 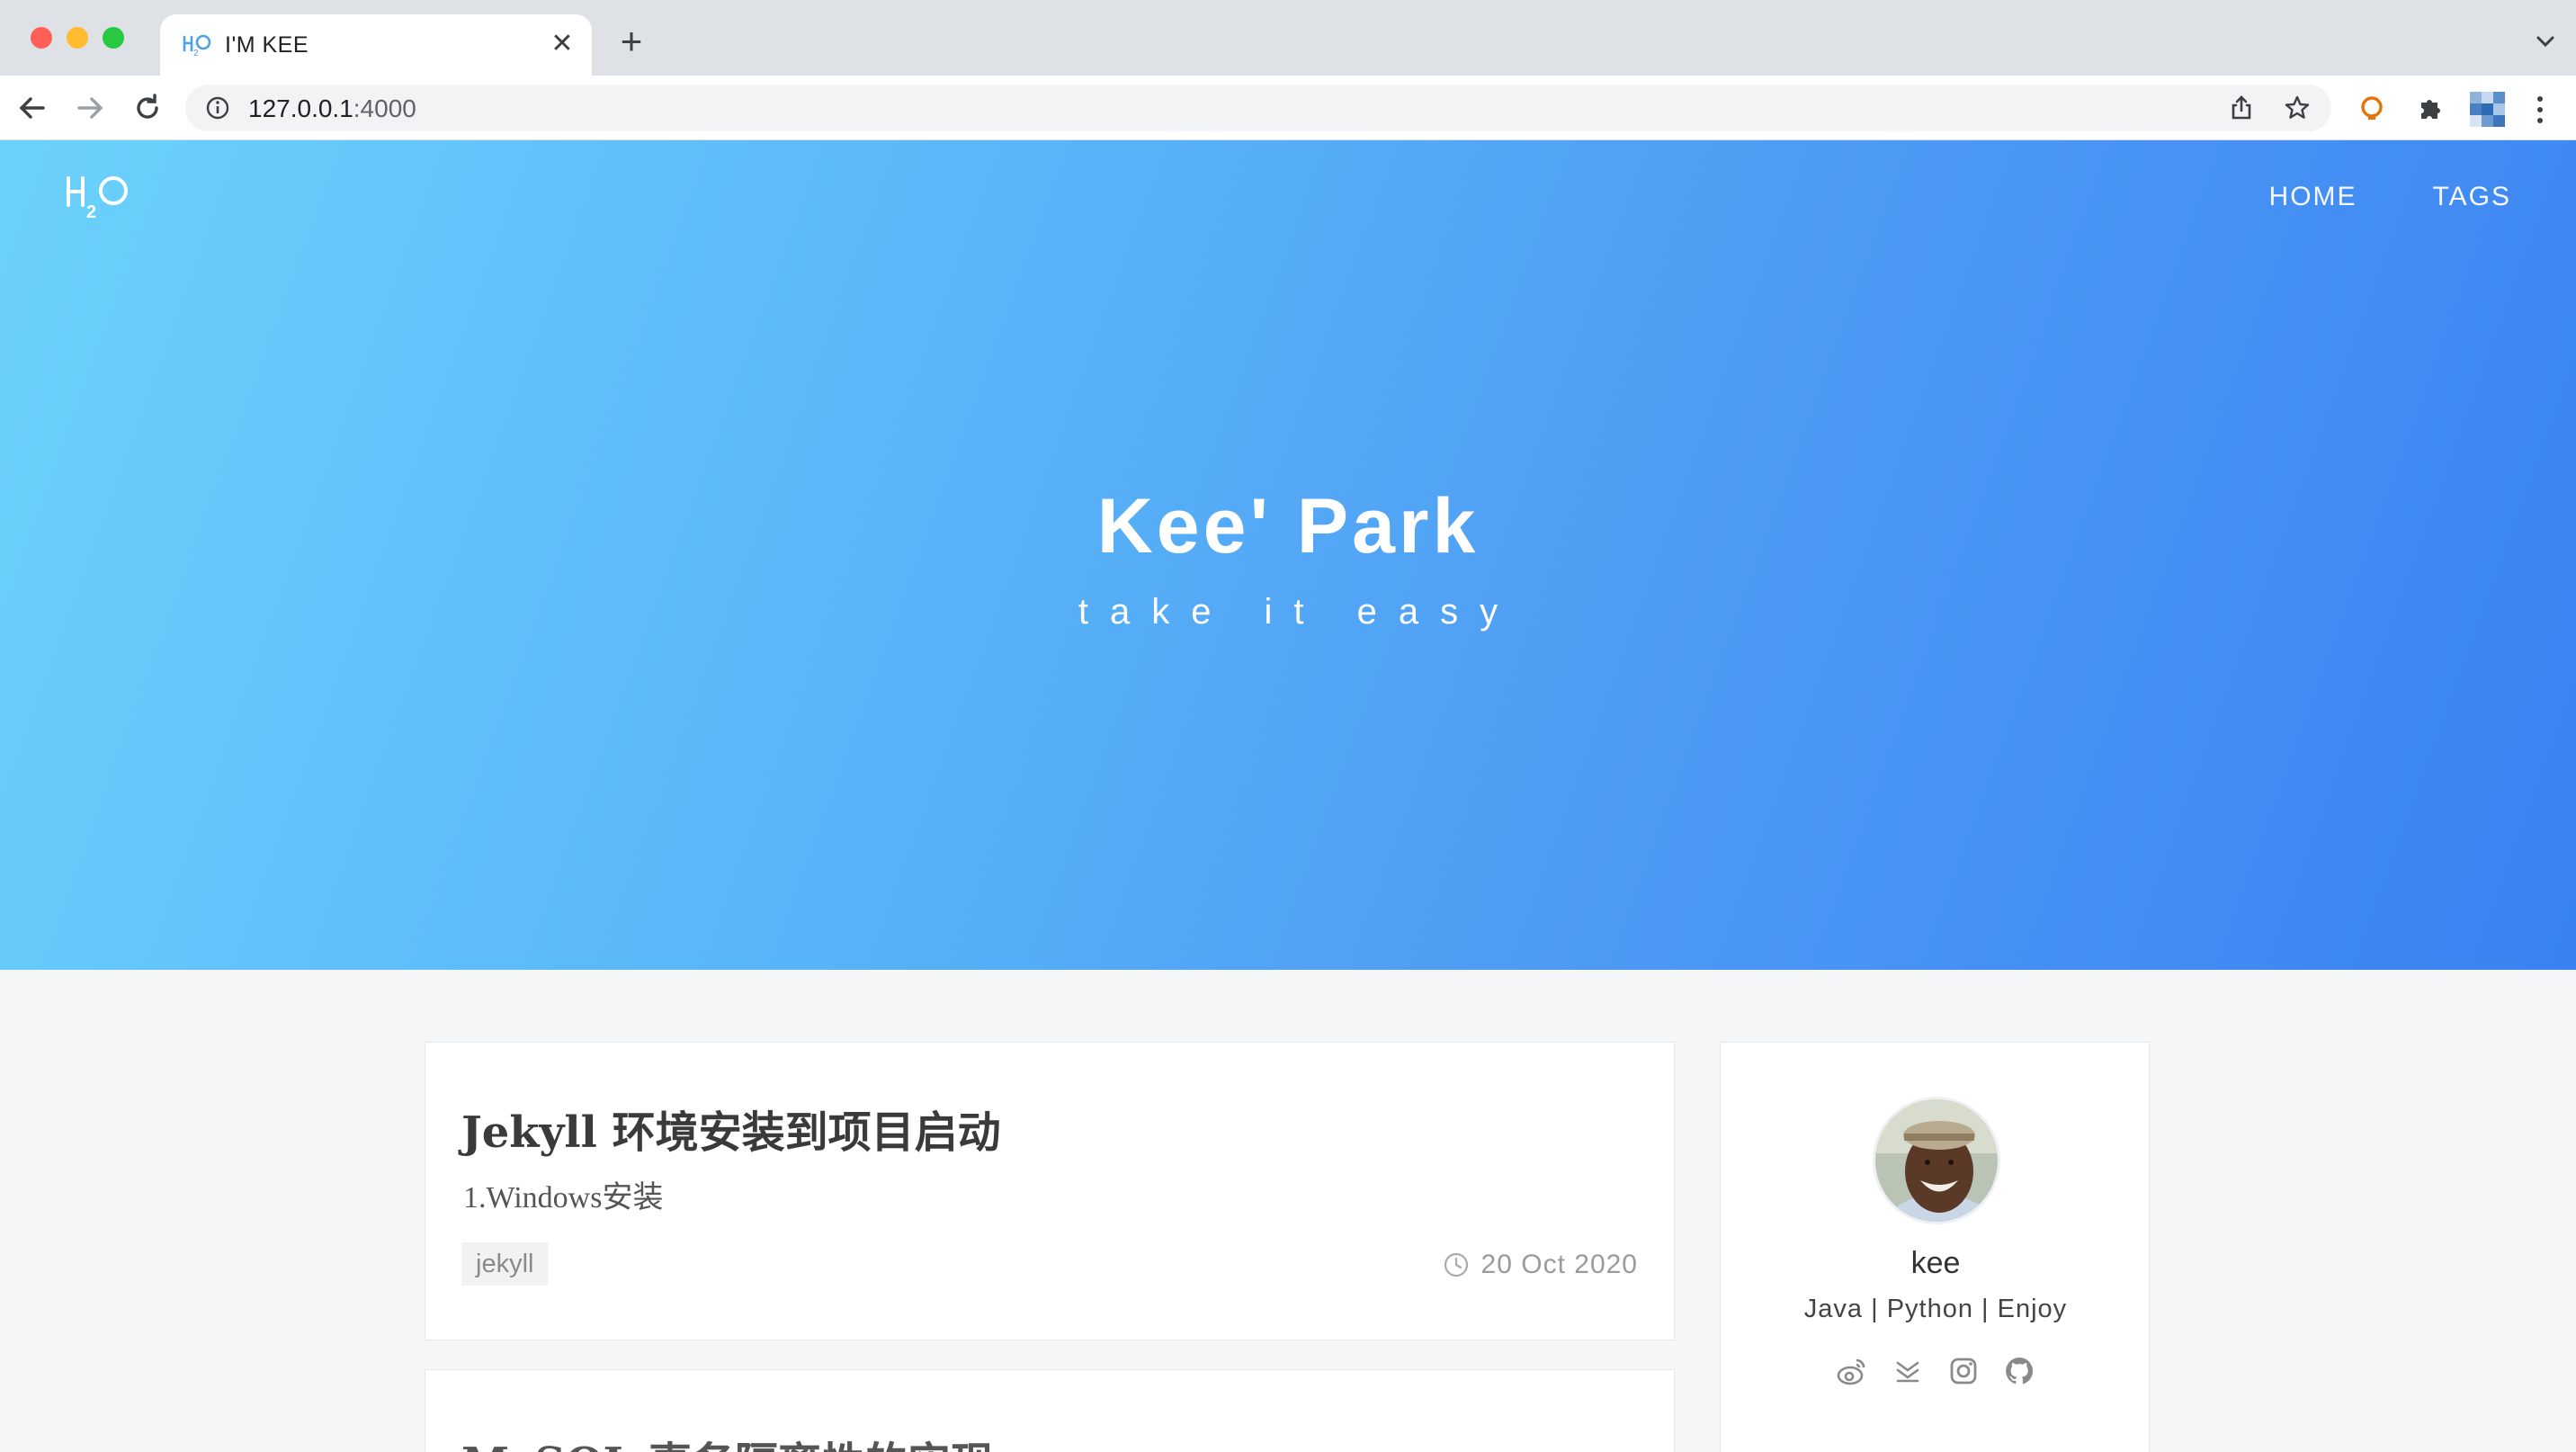 What do you see at coordinates (2487, 109) in the screenshot?
I see `profile-avatar` at bounding box center [2487, 109].